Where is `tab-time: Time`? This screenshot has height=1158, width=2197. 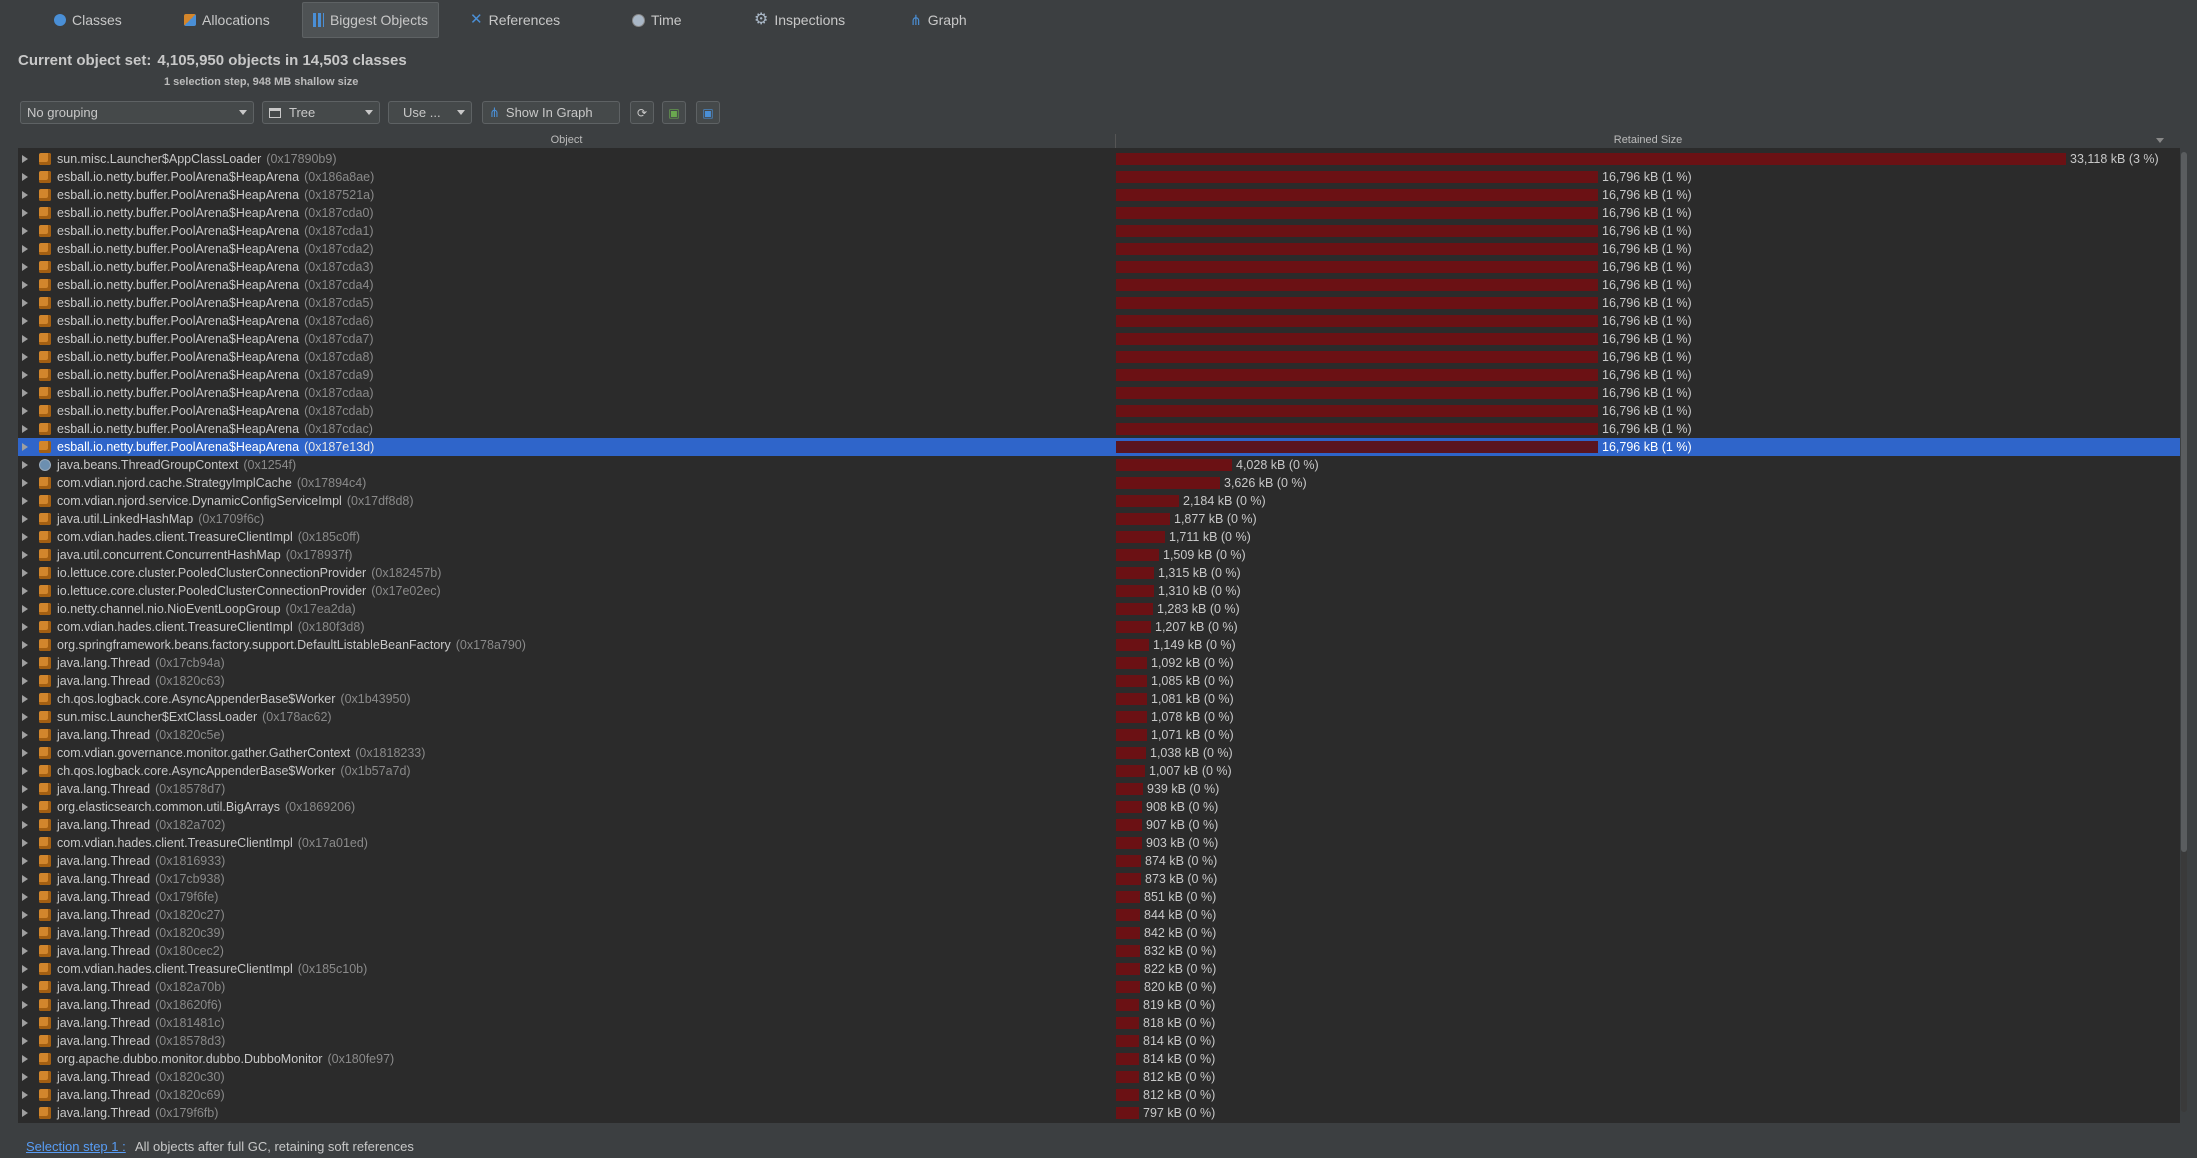
tab-time: Time is located at coordinates (657, 20).